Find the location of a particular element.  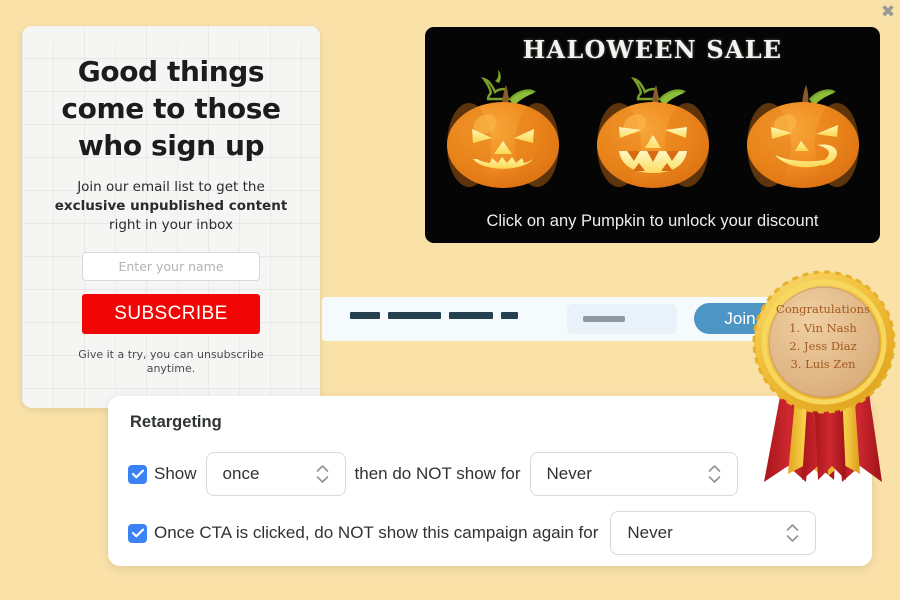

frequency-select-value: once is located at coordinates (241, 473).